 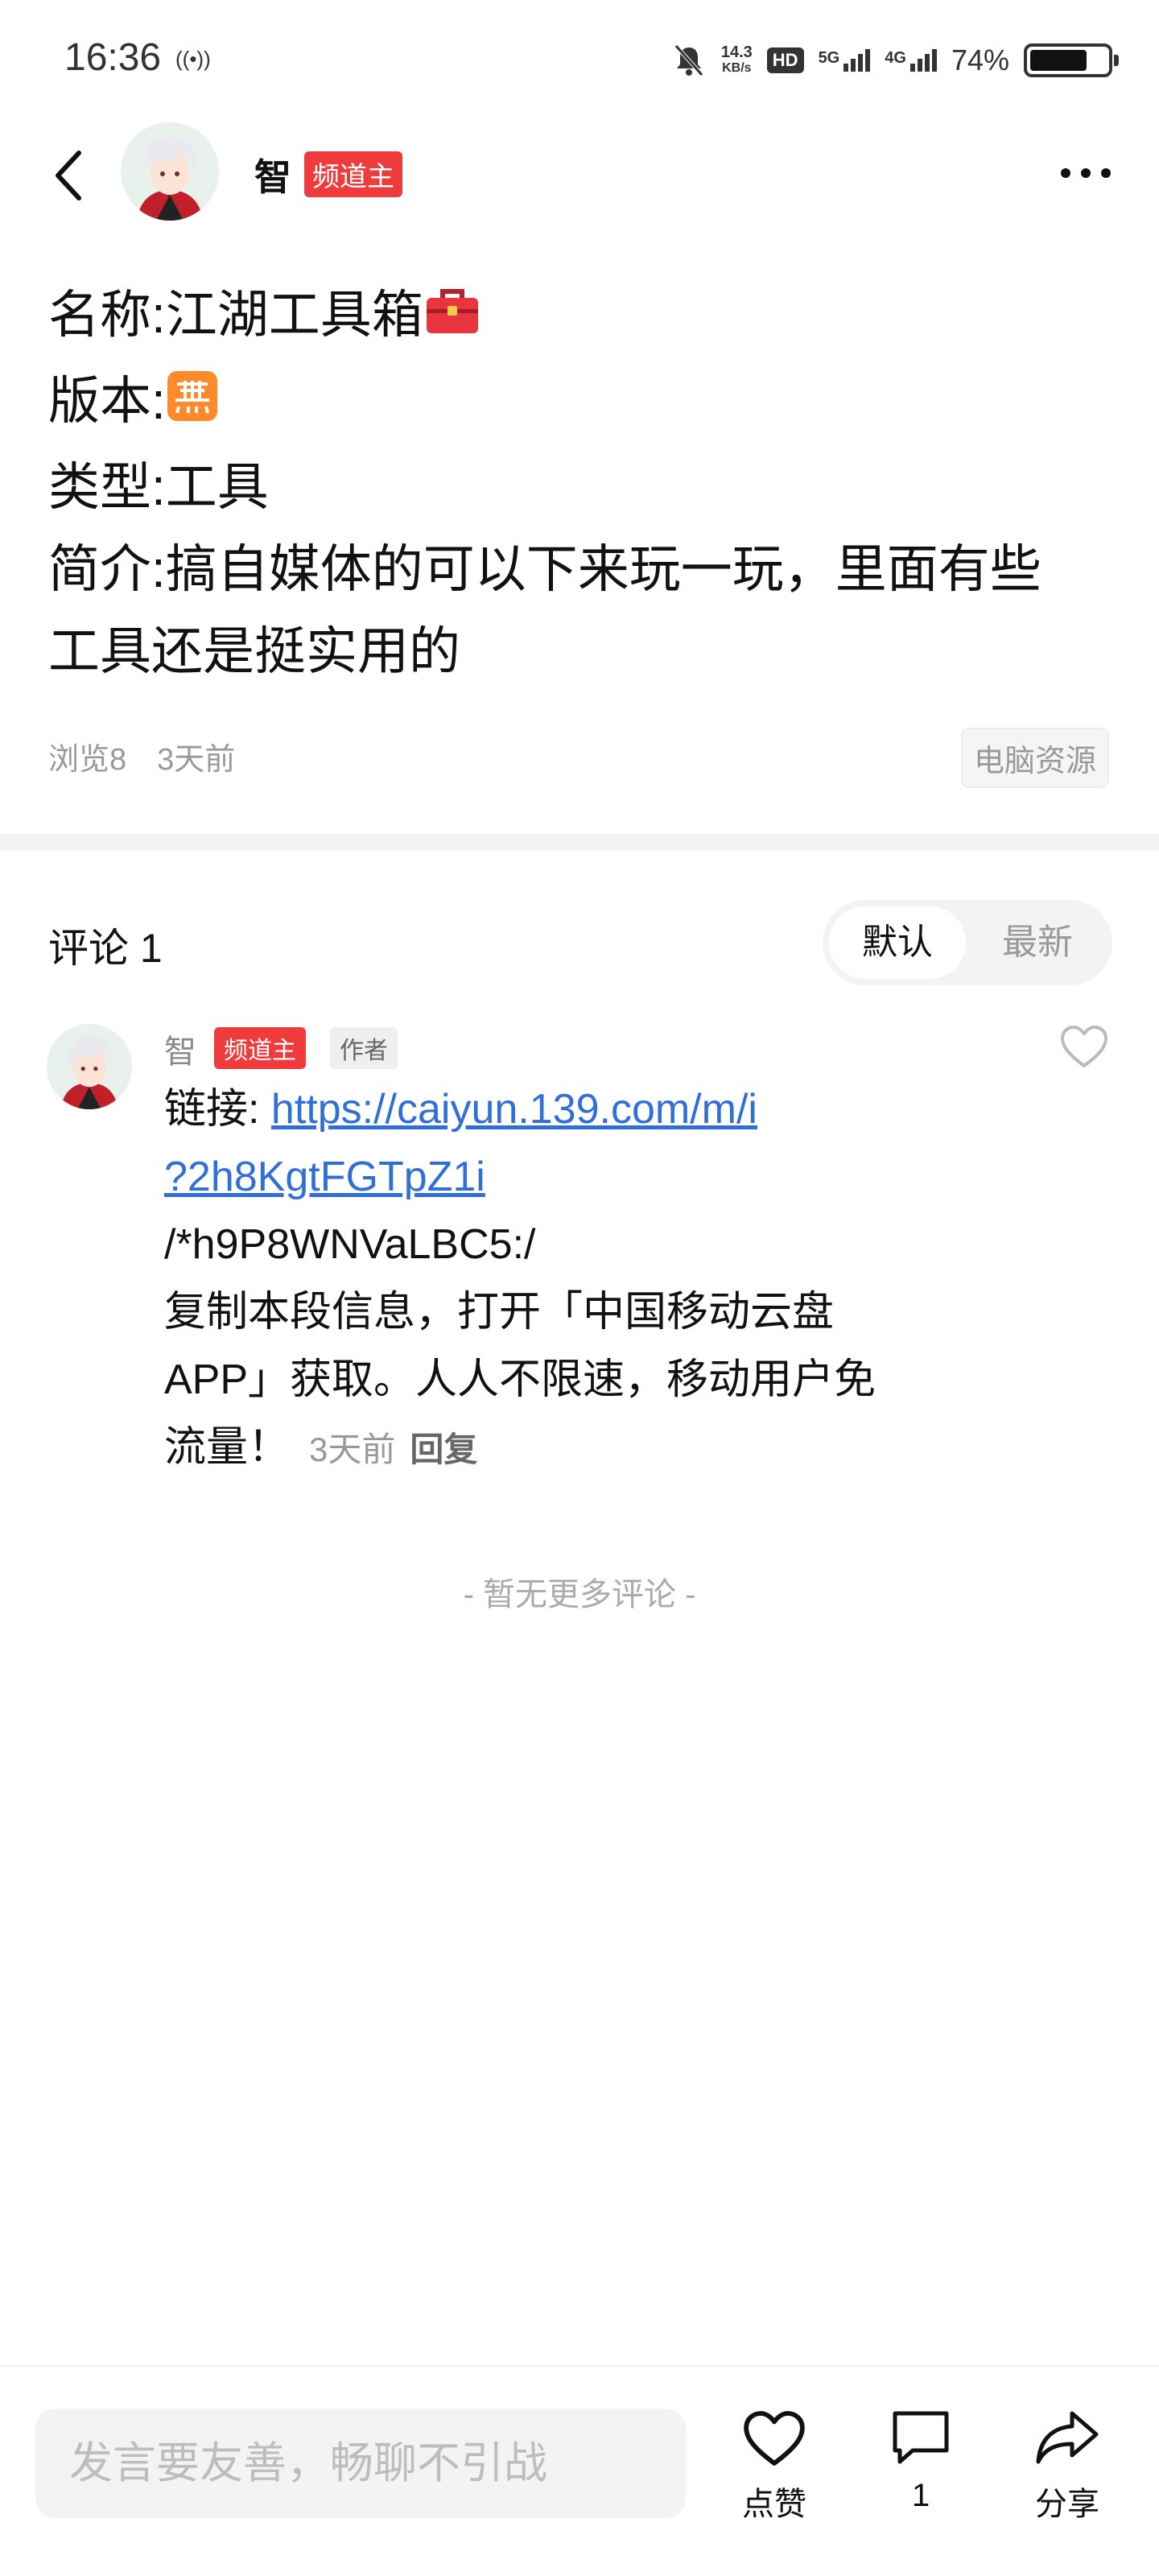 What do you see at coordinates (967, 942) in the screenshot?
I see `comment-sort-toggle: 默认 最新` at bounding box center [967, 942].